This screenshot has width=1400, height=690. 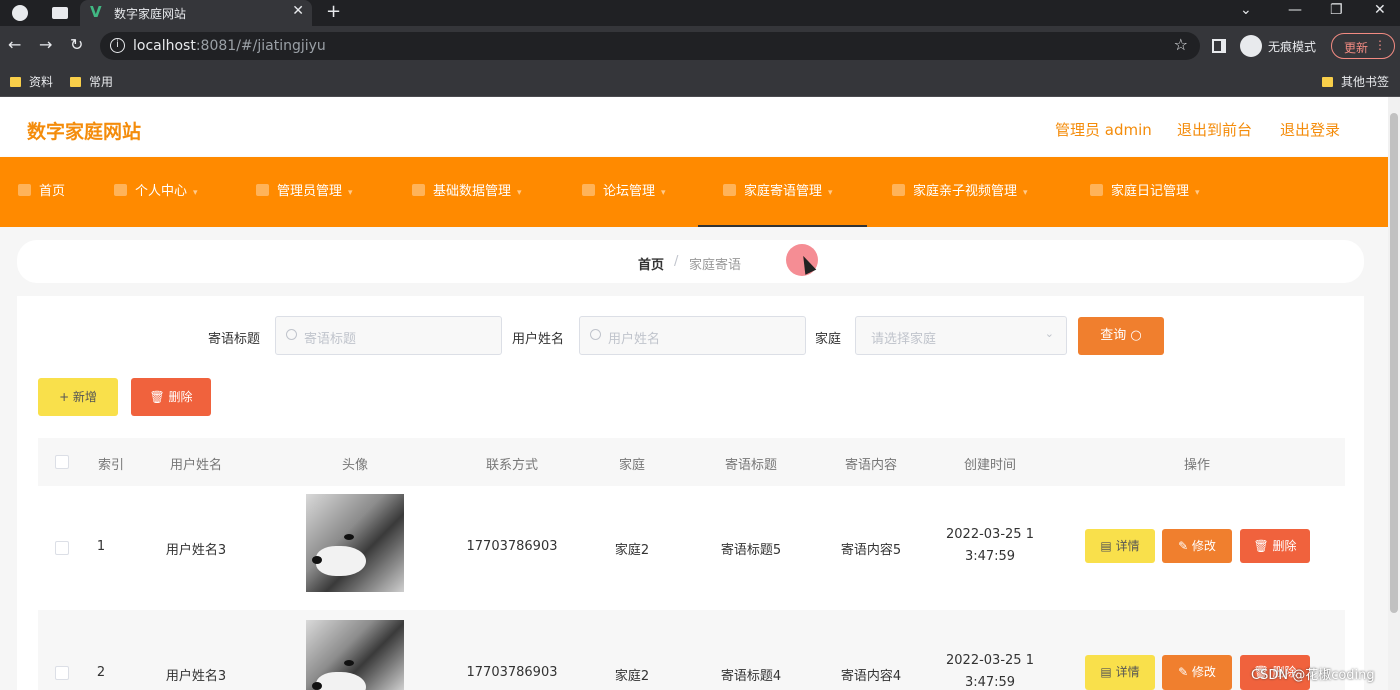 I want to click on user-filter-label: 用户姓名, so click(x=538, y=339).